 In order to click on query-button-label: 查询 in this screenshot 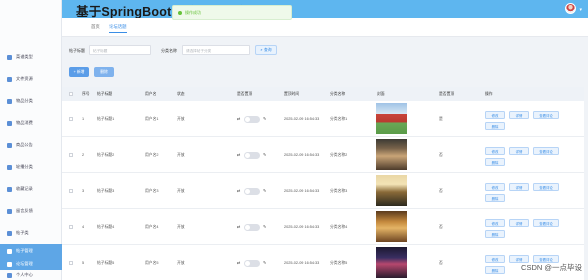, I will do `click(268, 49)`.